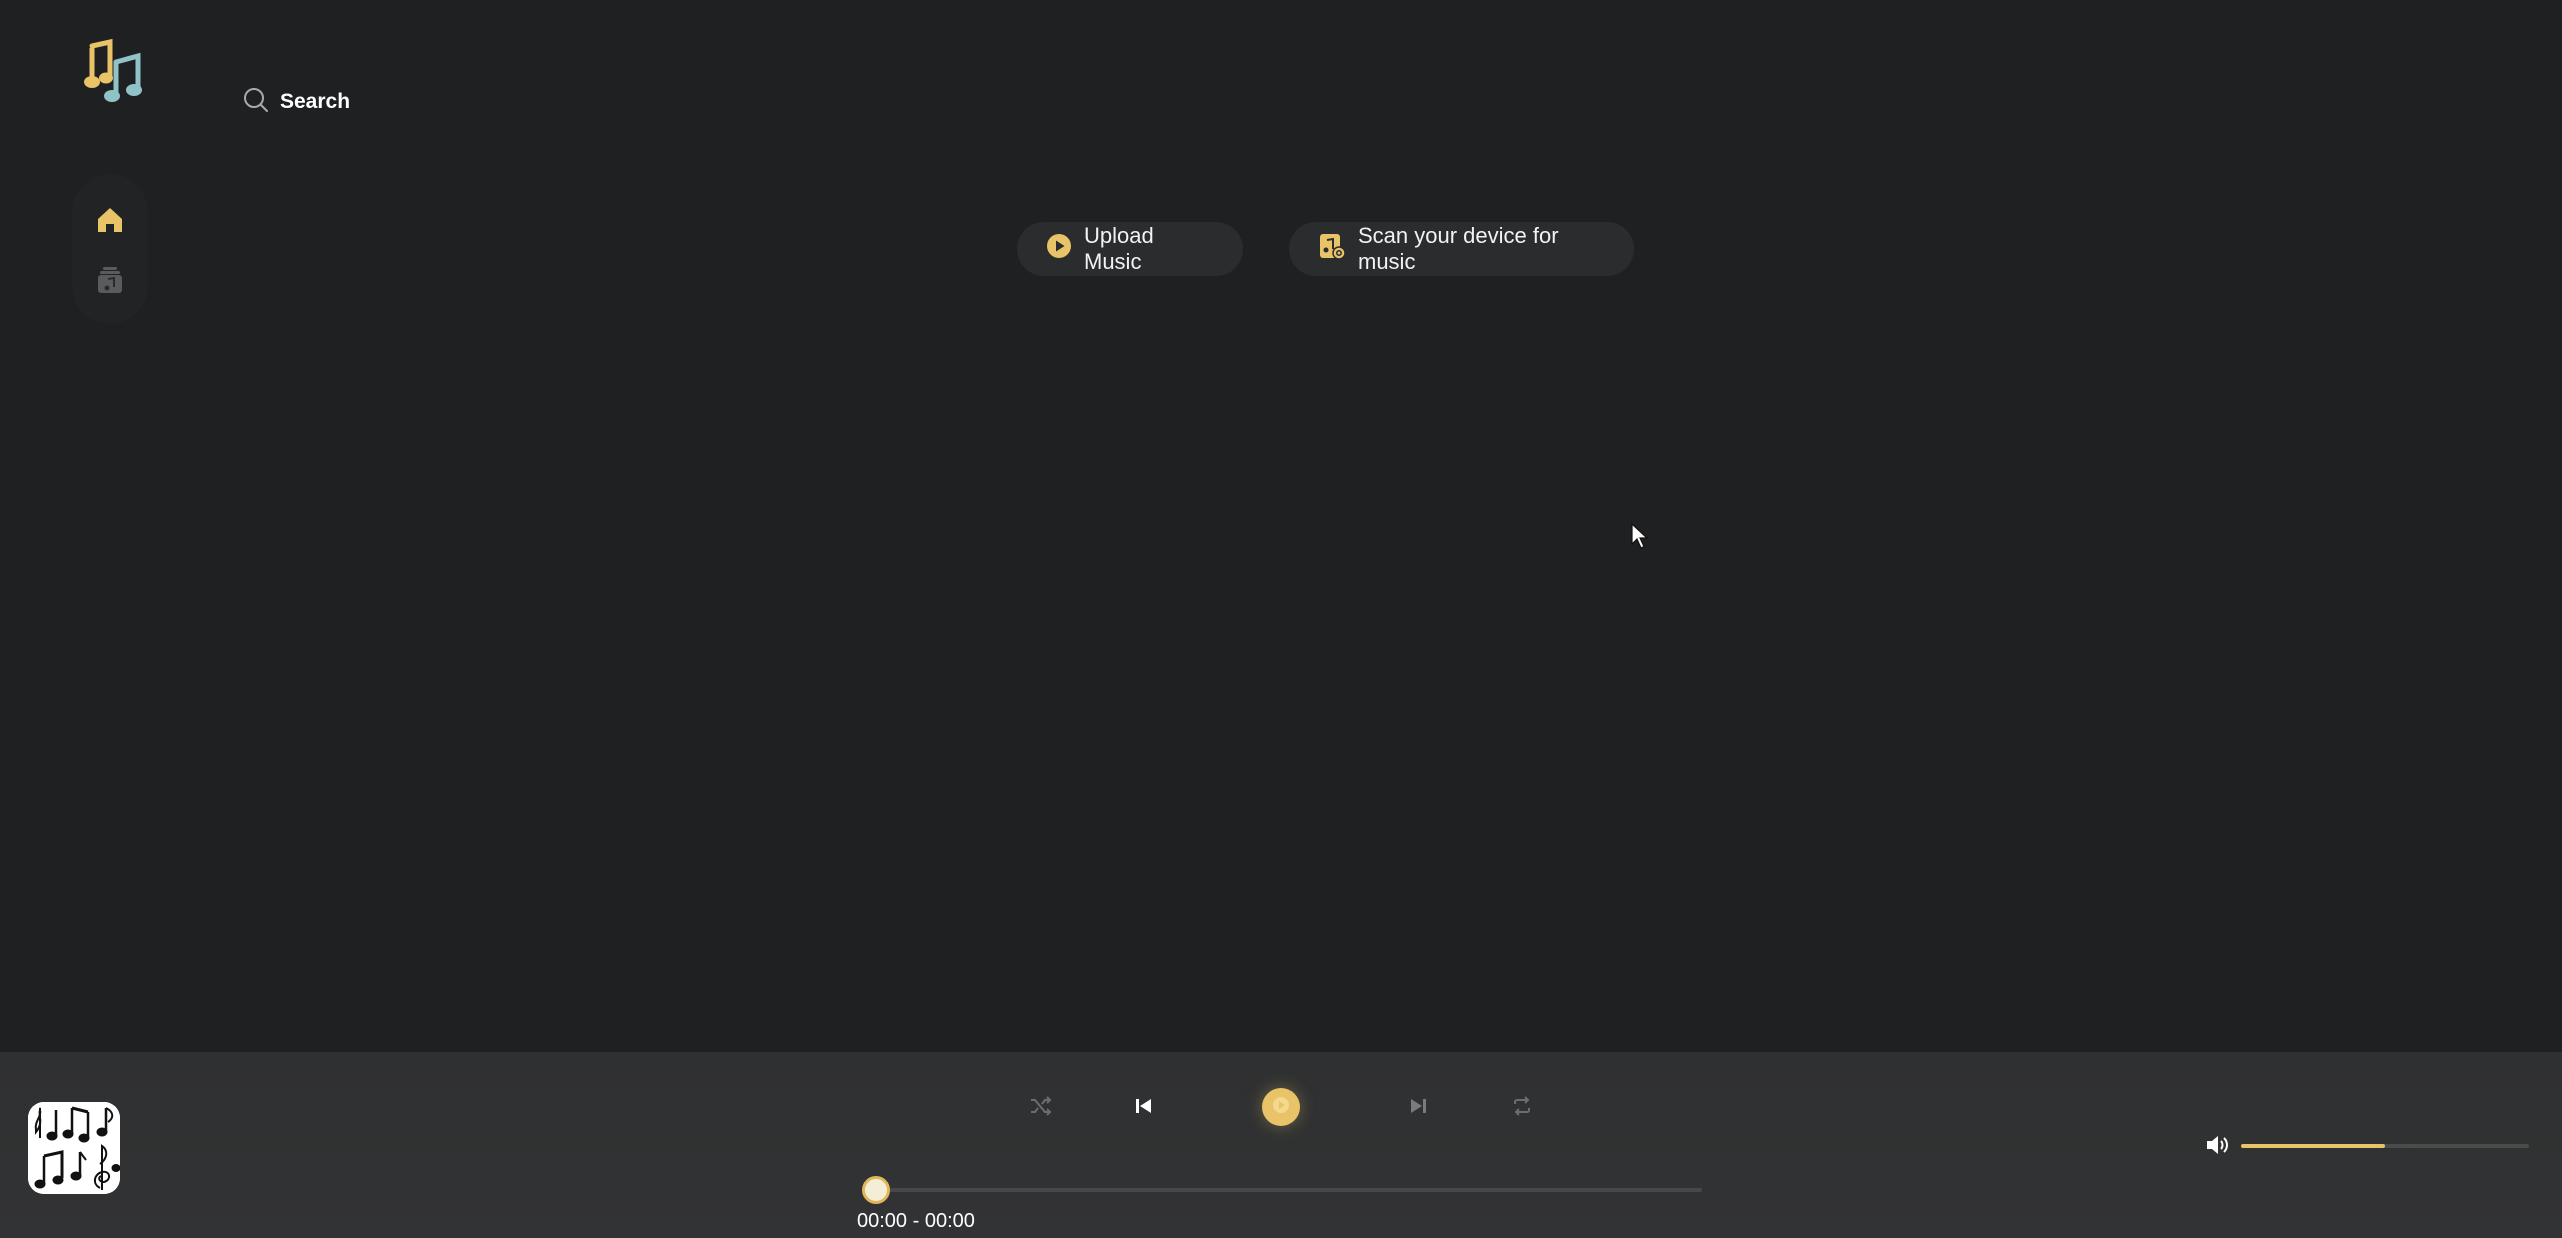 The width and height of the screenshot is (2562, 1238). I want to click on play-circle-icon, so click(1059, 249).